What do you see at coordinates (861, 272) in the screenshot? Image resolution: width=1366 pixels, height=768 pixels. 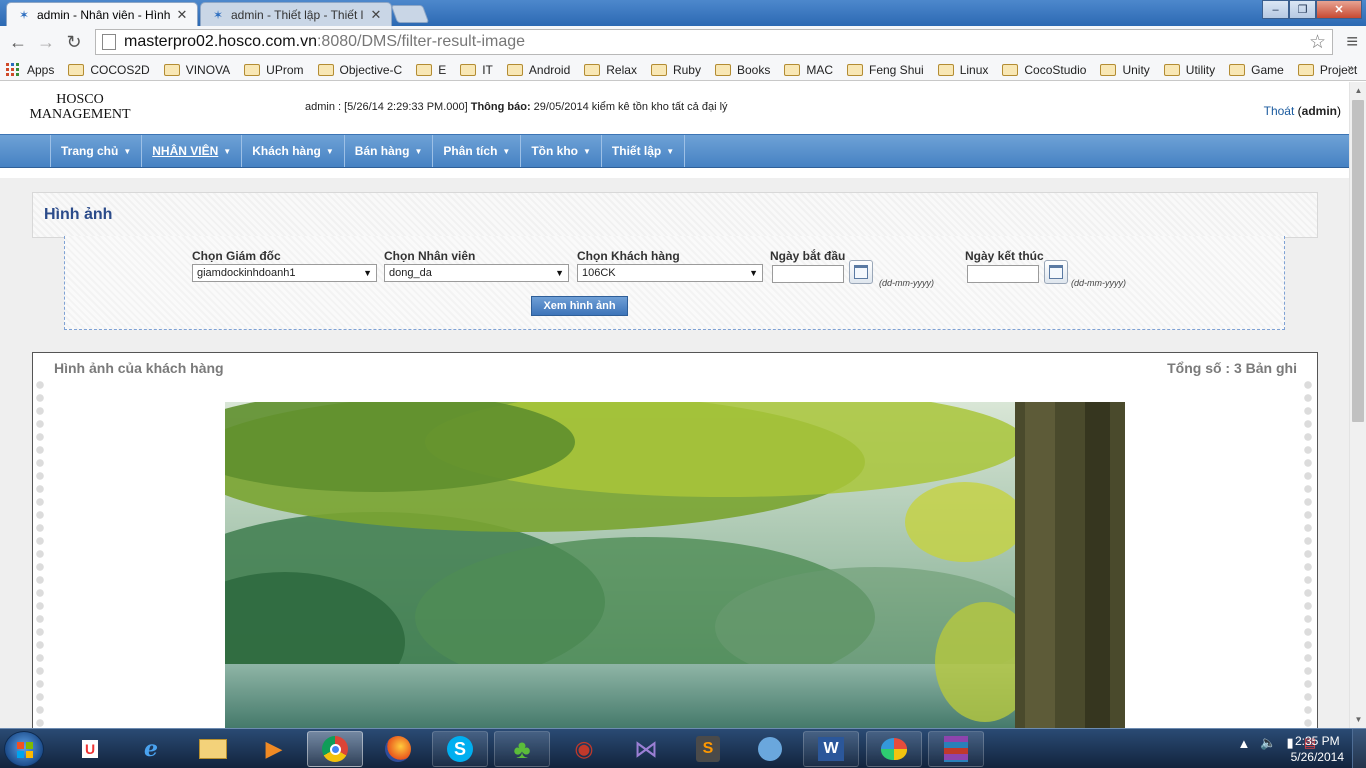 I see `start-date-calendar-button` at bounding box center [861, 272].